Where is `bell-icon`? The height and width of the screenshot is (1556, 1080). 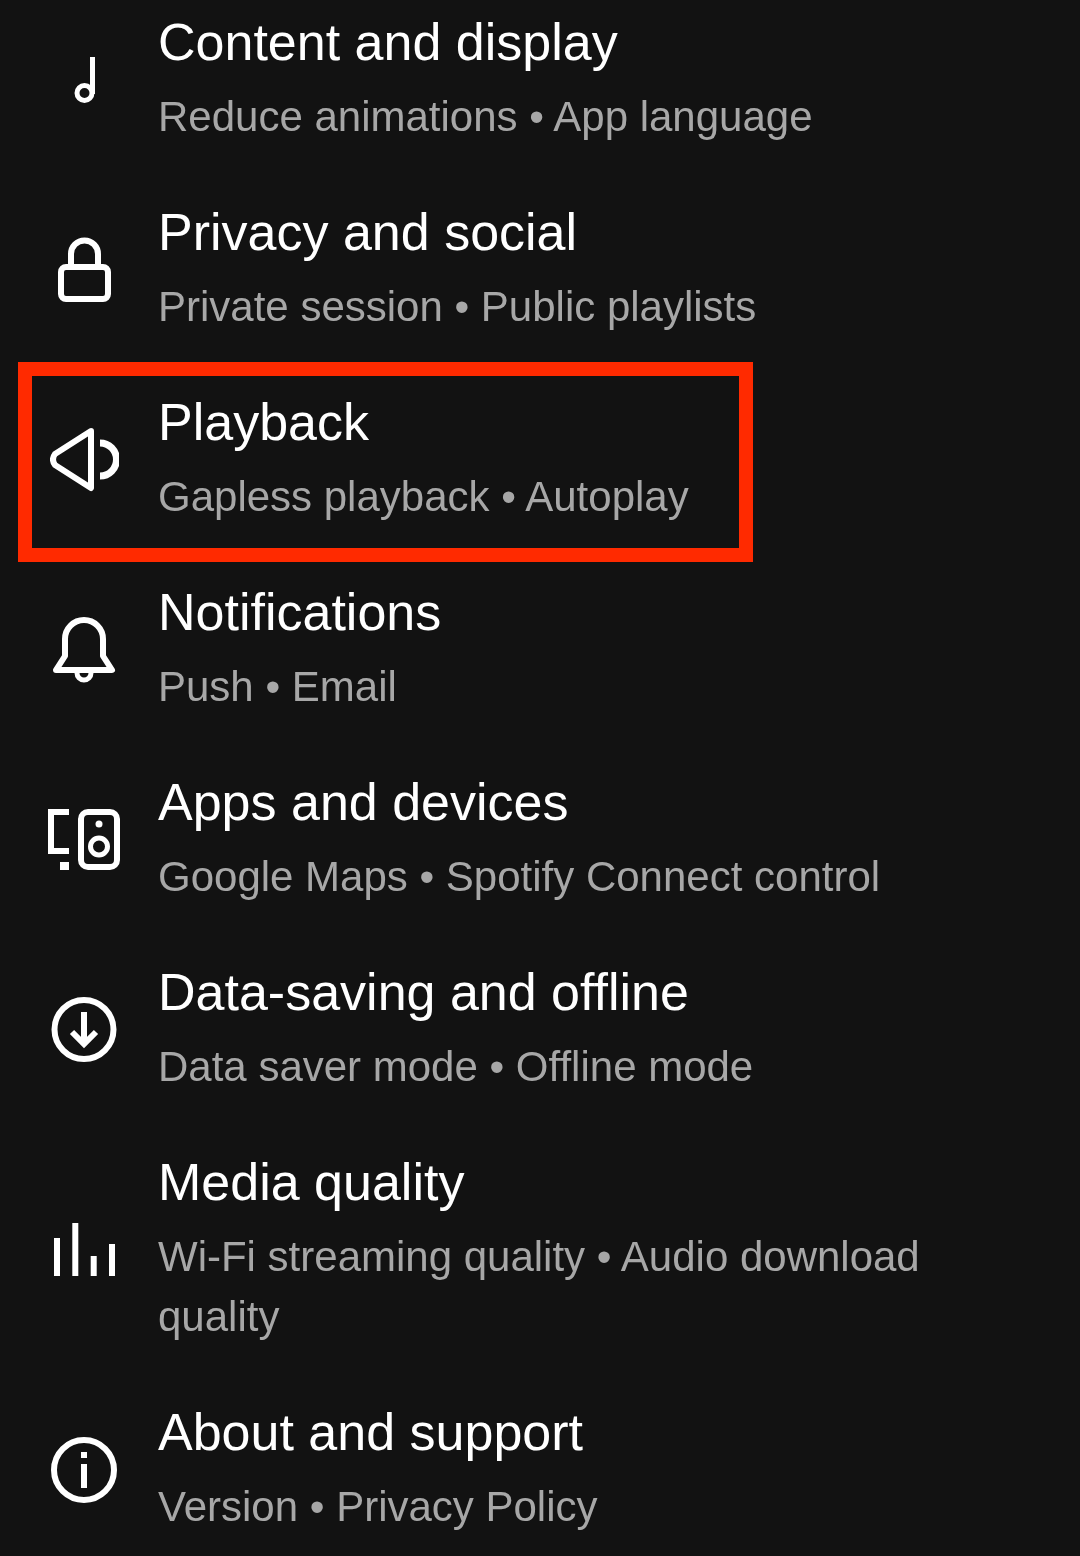 bell-icon is located at coordinates (84, 649).